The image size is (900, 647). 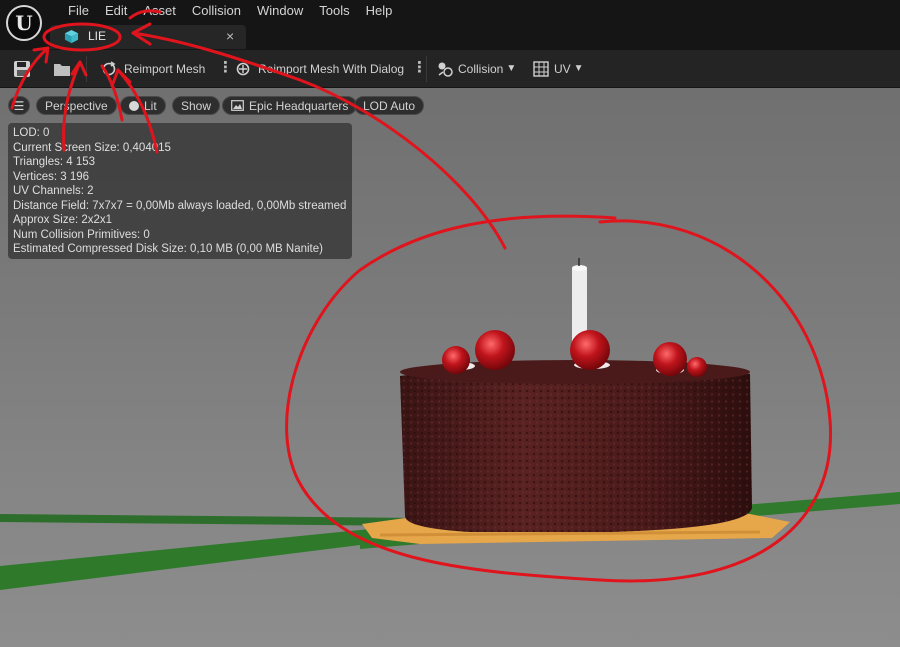 I want to click on collision-dropdown: Collision ▼, so click(x=476, y=68).